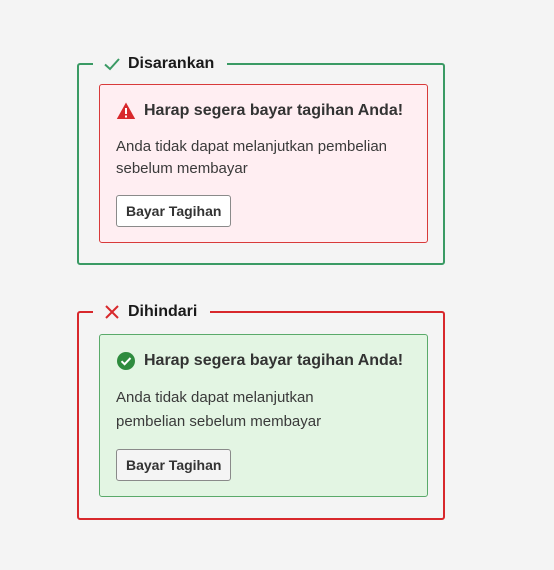 The width and height of the screenshot is (554, 570). I want to click on avoided-legend: Dihindari, so click(152, 312).